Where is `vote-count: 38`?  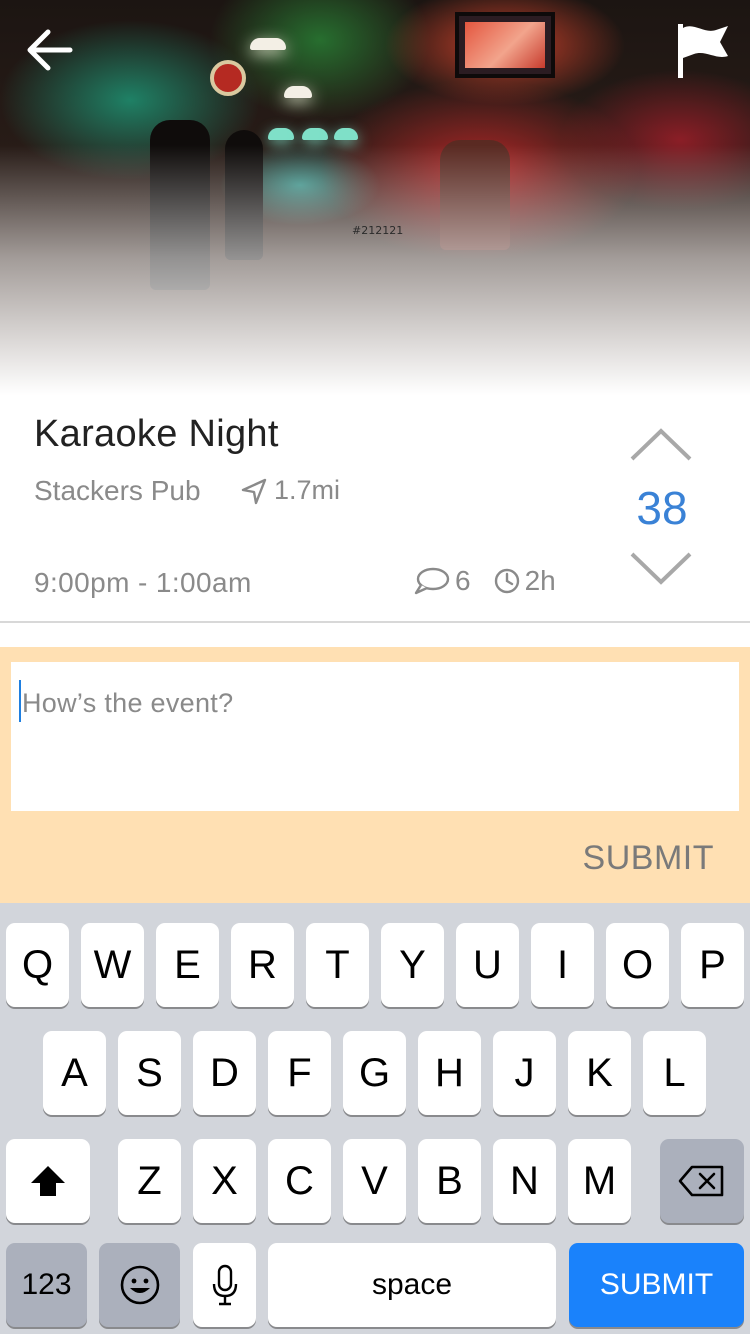
vote-count: 38 is located at coordinates (662, 508).